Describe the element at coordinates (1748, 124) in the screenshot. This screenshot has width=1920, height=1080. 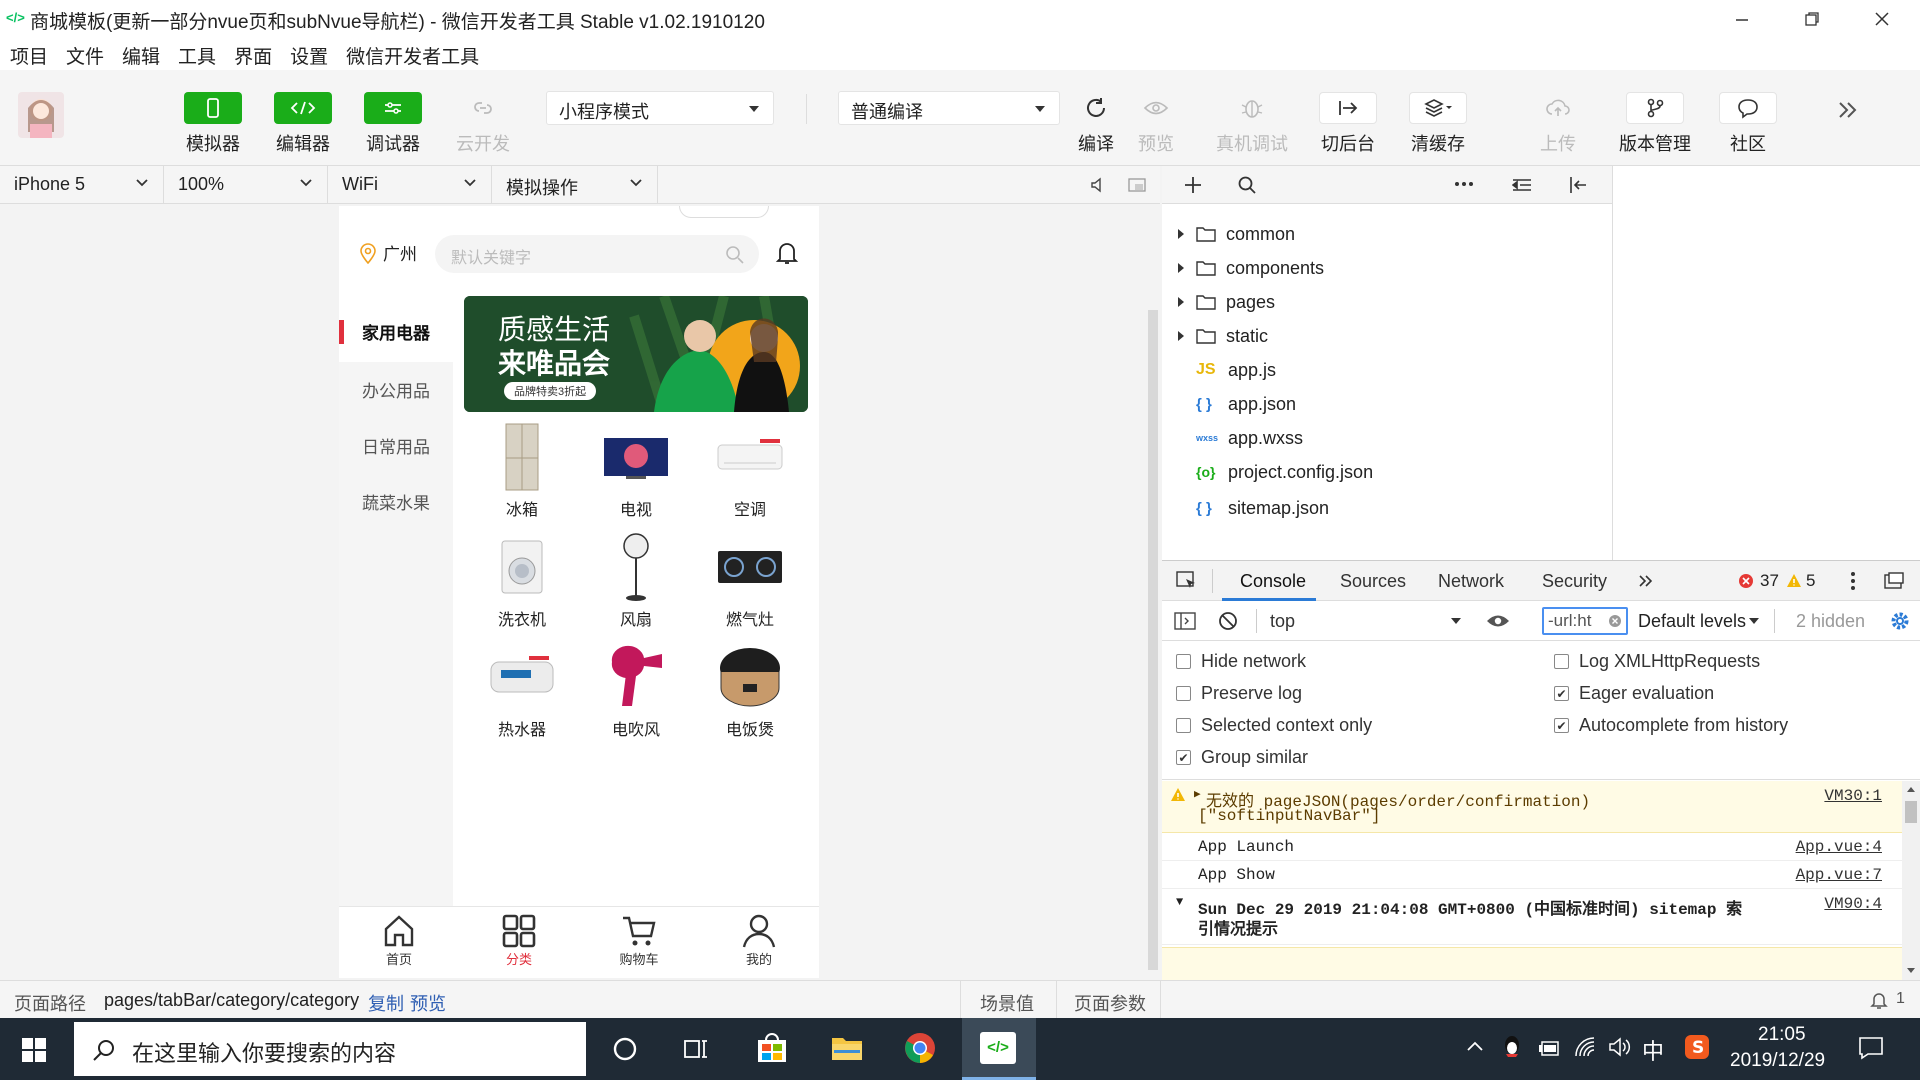
I see `community-button: 社区` at that location.